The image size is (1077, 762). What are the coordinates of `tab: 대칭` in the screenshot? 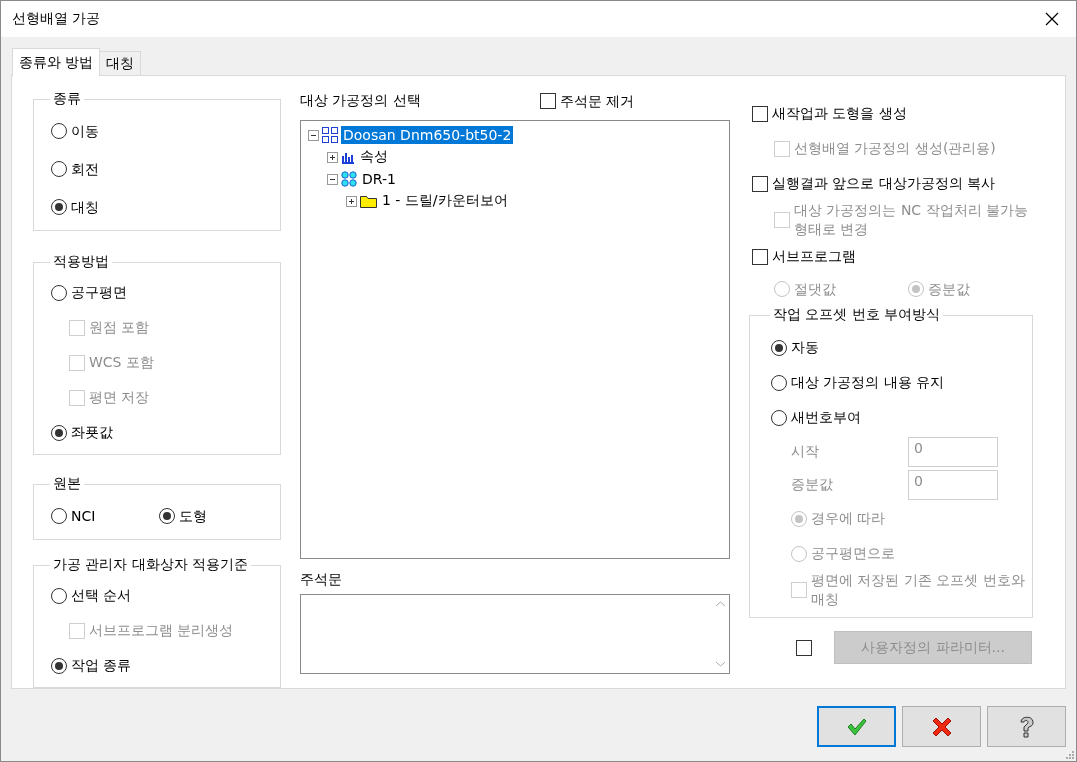 It's located at (120, 63).